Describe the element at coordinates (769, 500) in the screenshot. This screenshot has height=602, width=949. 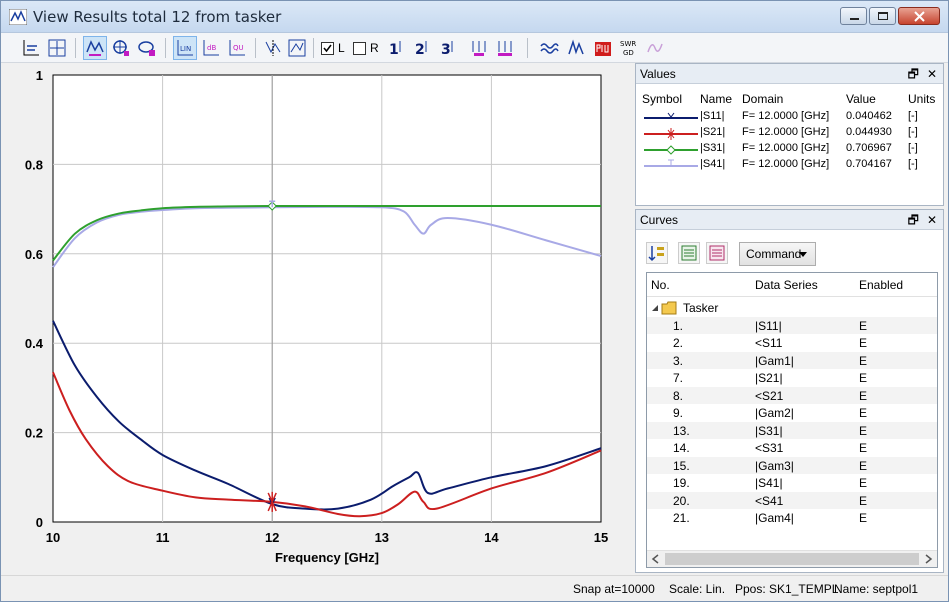
I see `curve-series: <S41` at that location.